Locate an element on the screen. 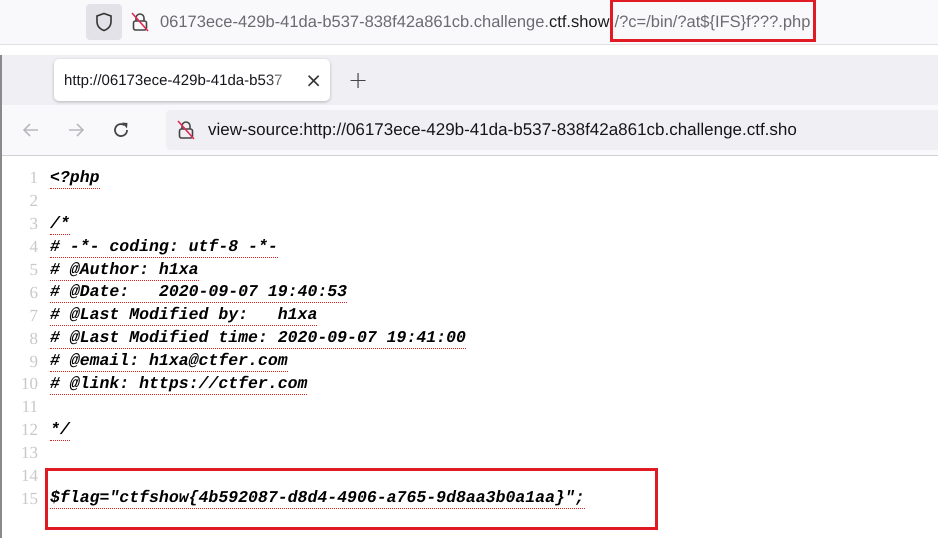 This screenshot has width=938, height=538. url-path-text: /?c=/bin/?at${IFS}f???.php is located at coordinates (712, 21).